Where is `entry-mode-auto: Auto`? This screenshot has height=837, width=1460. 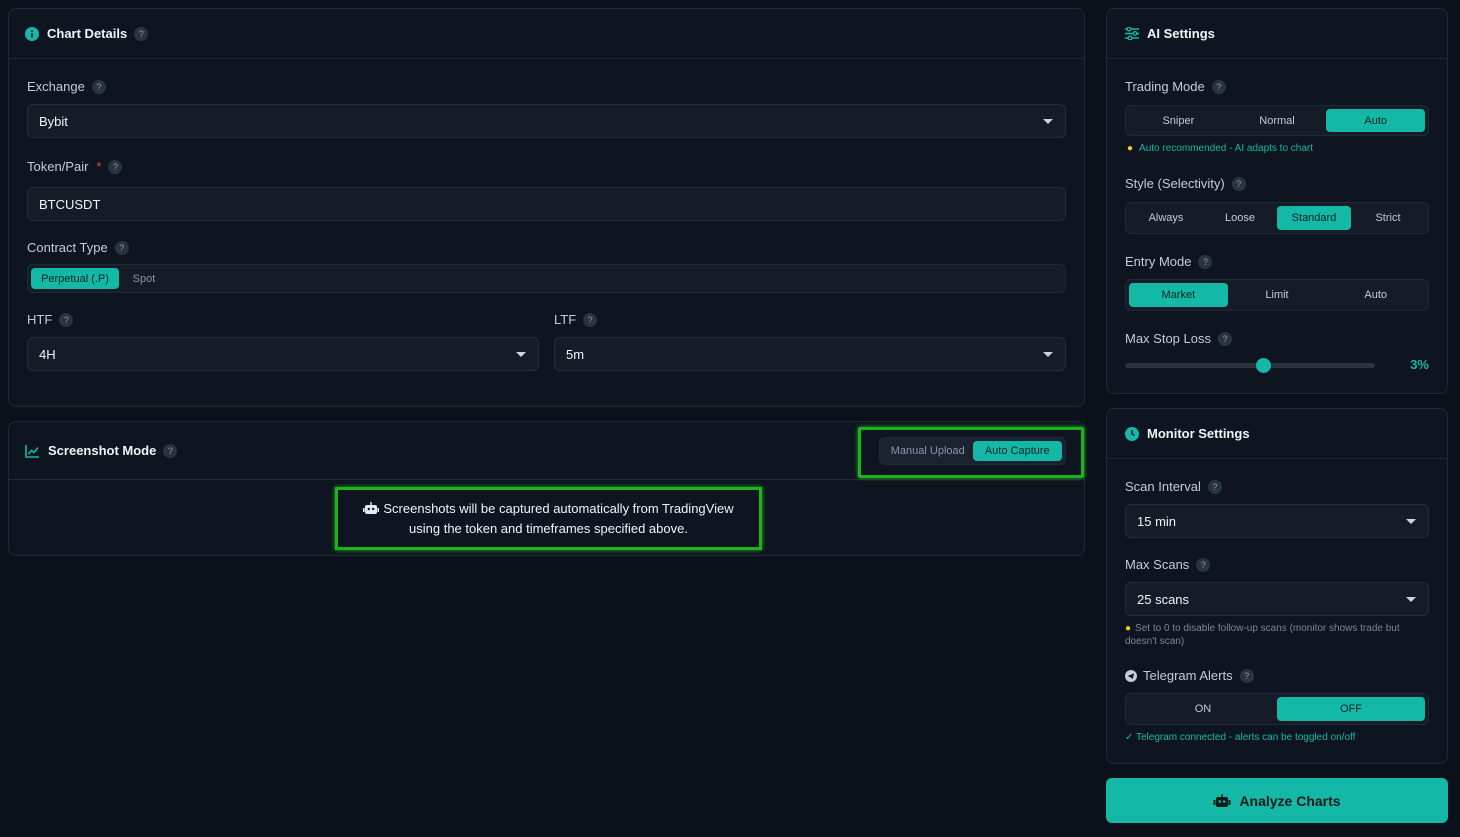
entry-mode-auto: Auto is located at coordinates (1375, 295).